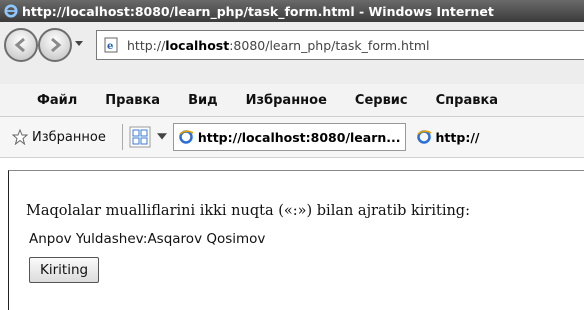  Describe the element at coordinates (161, 137) in the screenshot. I see `tab-list-dropdown-icon` at that location.